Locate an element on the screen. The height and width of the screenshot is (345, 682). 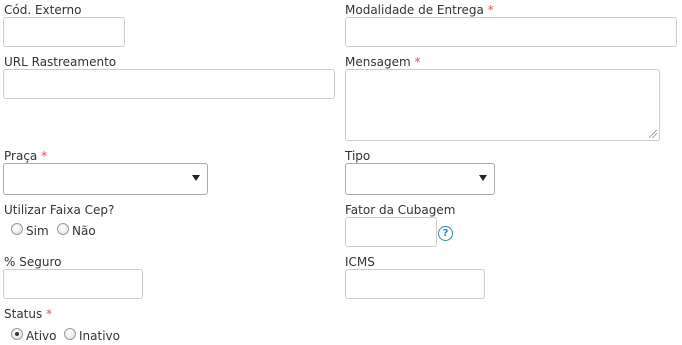
status-ativo-label: Ativo is located at coordinates (41, 336).